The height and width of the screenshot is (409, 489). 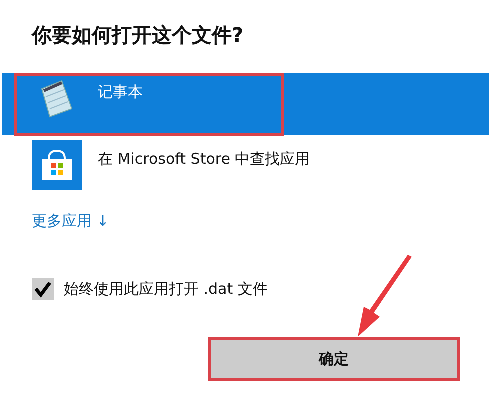 What do you see at coordinates (43, 289) in the screenshot?
I see `checkbox` at bounding box center [43, 289].